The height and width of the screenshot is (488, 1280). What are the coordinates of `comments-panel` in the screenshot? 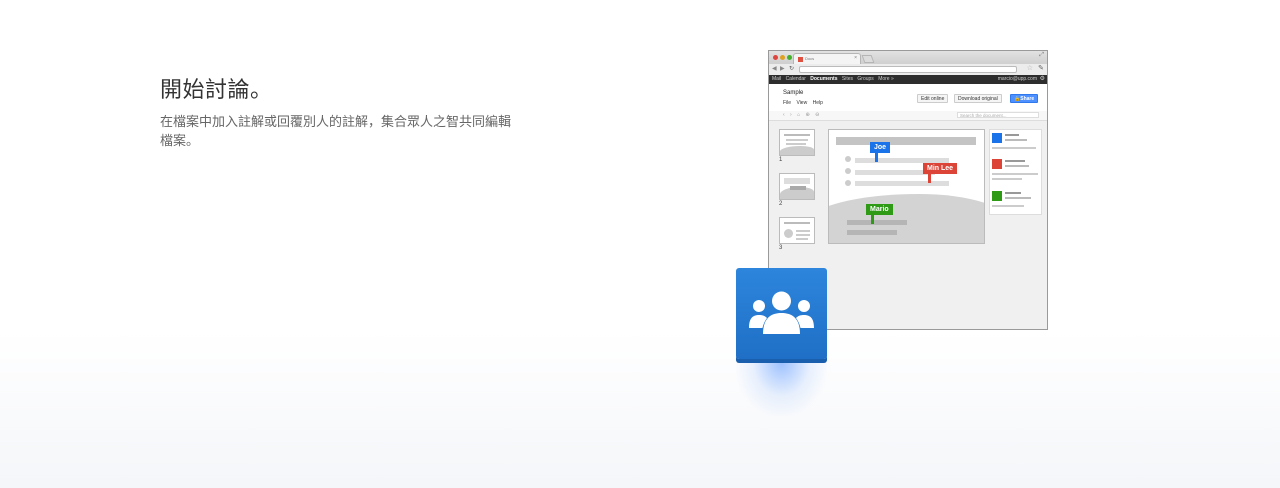 It's located at (1015, 172).